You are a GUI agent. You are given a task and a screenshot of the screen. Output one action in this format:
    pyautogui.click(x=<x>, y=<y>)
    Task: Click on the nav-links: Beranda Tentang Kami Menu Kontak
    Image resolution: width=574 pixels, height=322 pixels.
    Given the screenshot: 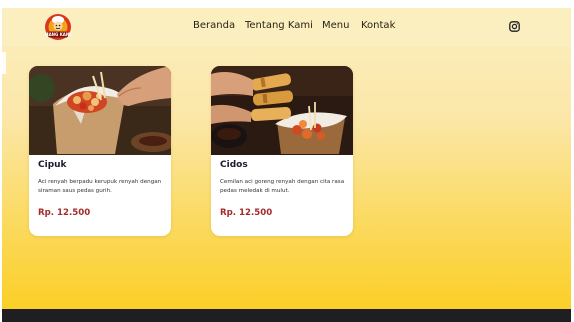 What is the action you would take?
    pyautogui.click(x=286, y=27)
    